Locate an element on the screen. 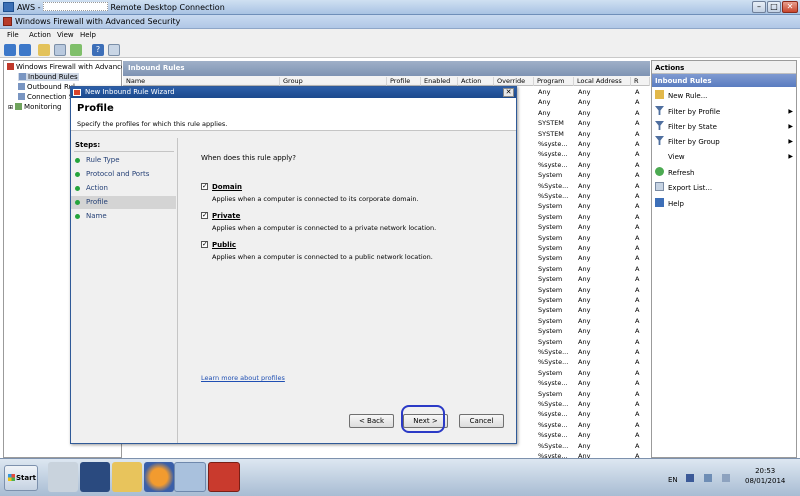 The height and width of the screenshot is (496, 800). column-override: Override is located at coordinates (514, 81).